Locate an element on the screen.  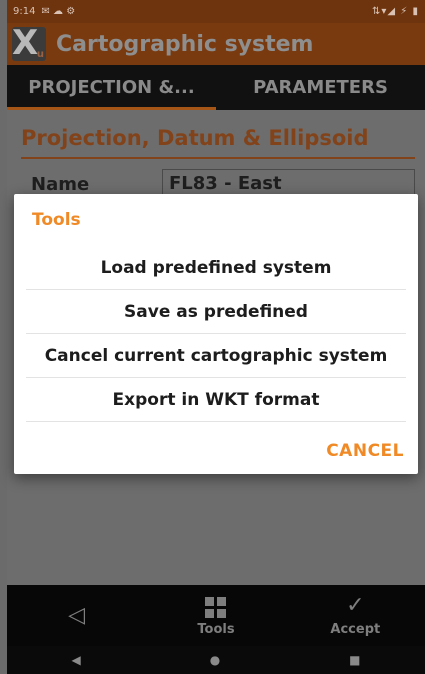
notification-icons: ✉ ☁ ⚙ is located at coordinates (58, 11).